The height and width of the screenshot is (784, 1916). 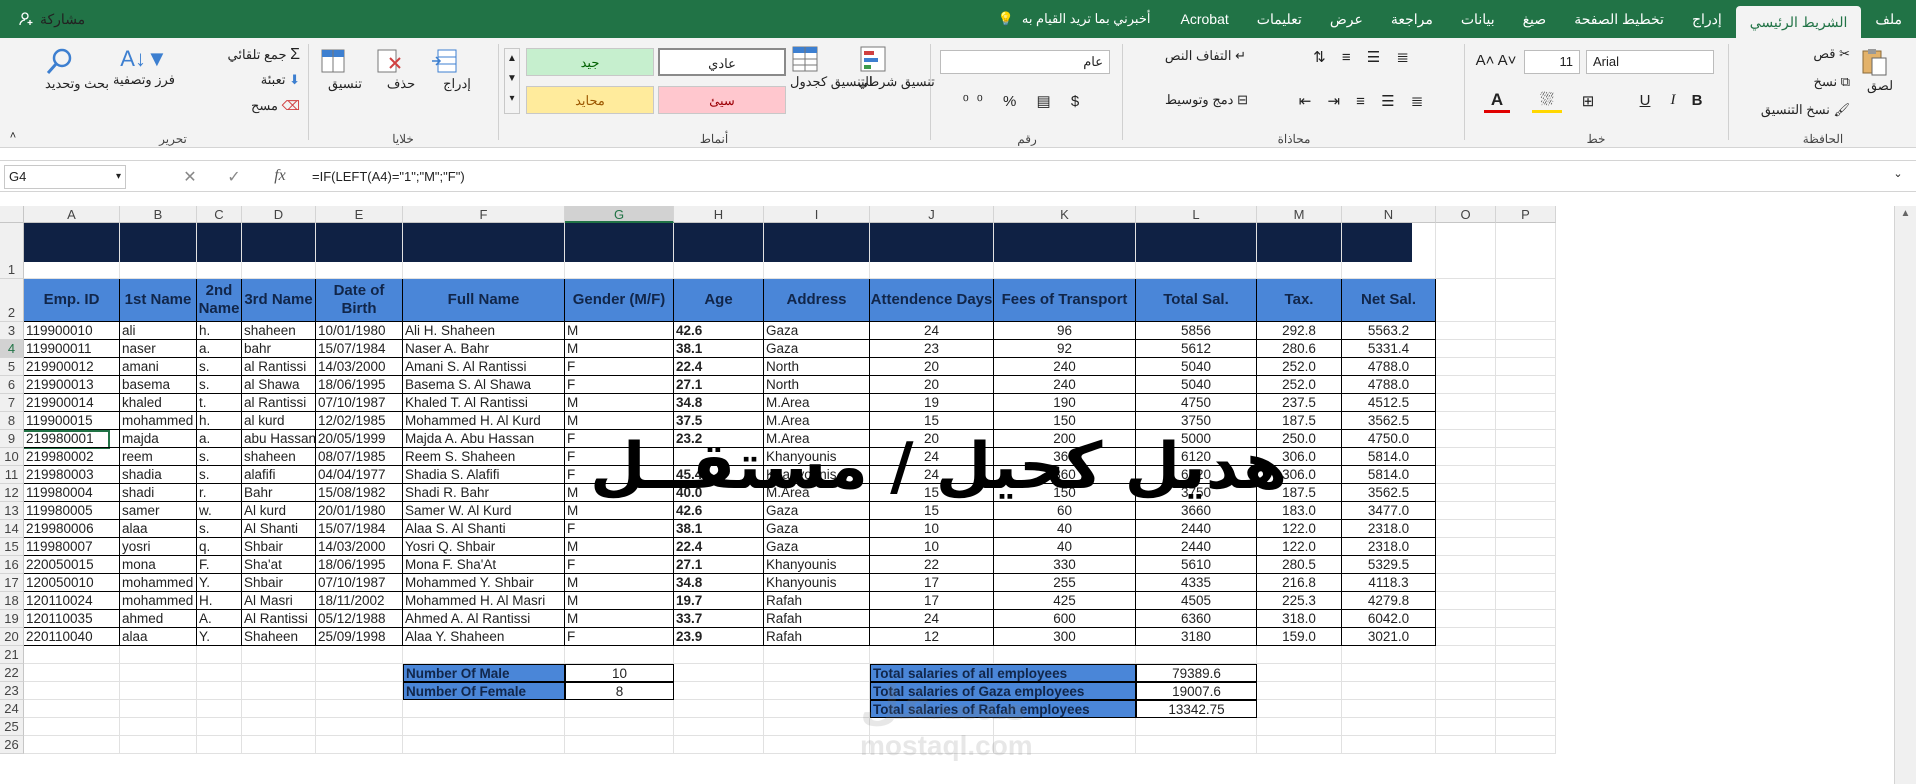 What do you see at coordinates (359, 331) in the screenshot?
I see `cell-E3: 10/01/1980` at bounding box center [359, 331].